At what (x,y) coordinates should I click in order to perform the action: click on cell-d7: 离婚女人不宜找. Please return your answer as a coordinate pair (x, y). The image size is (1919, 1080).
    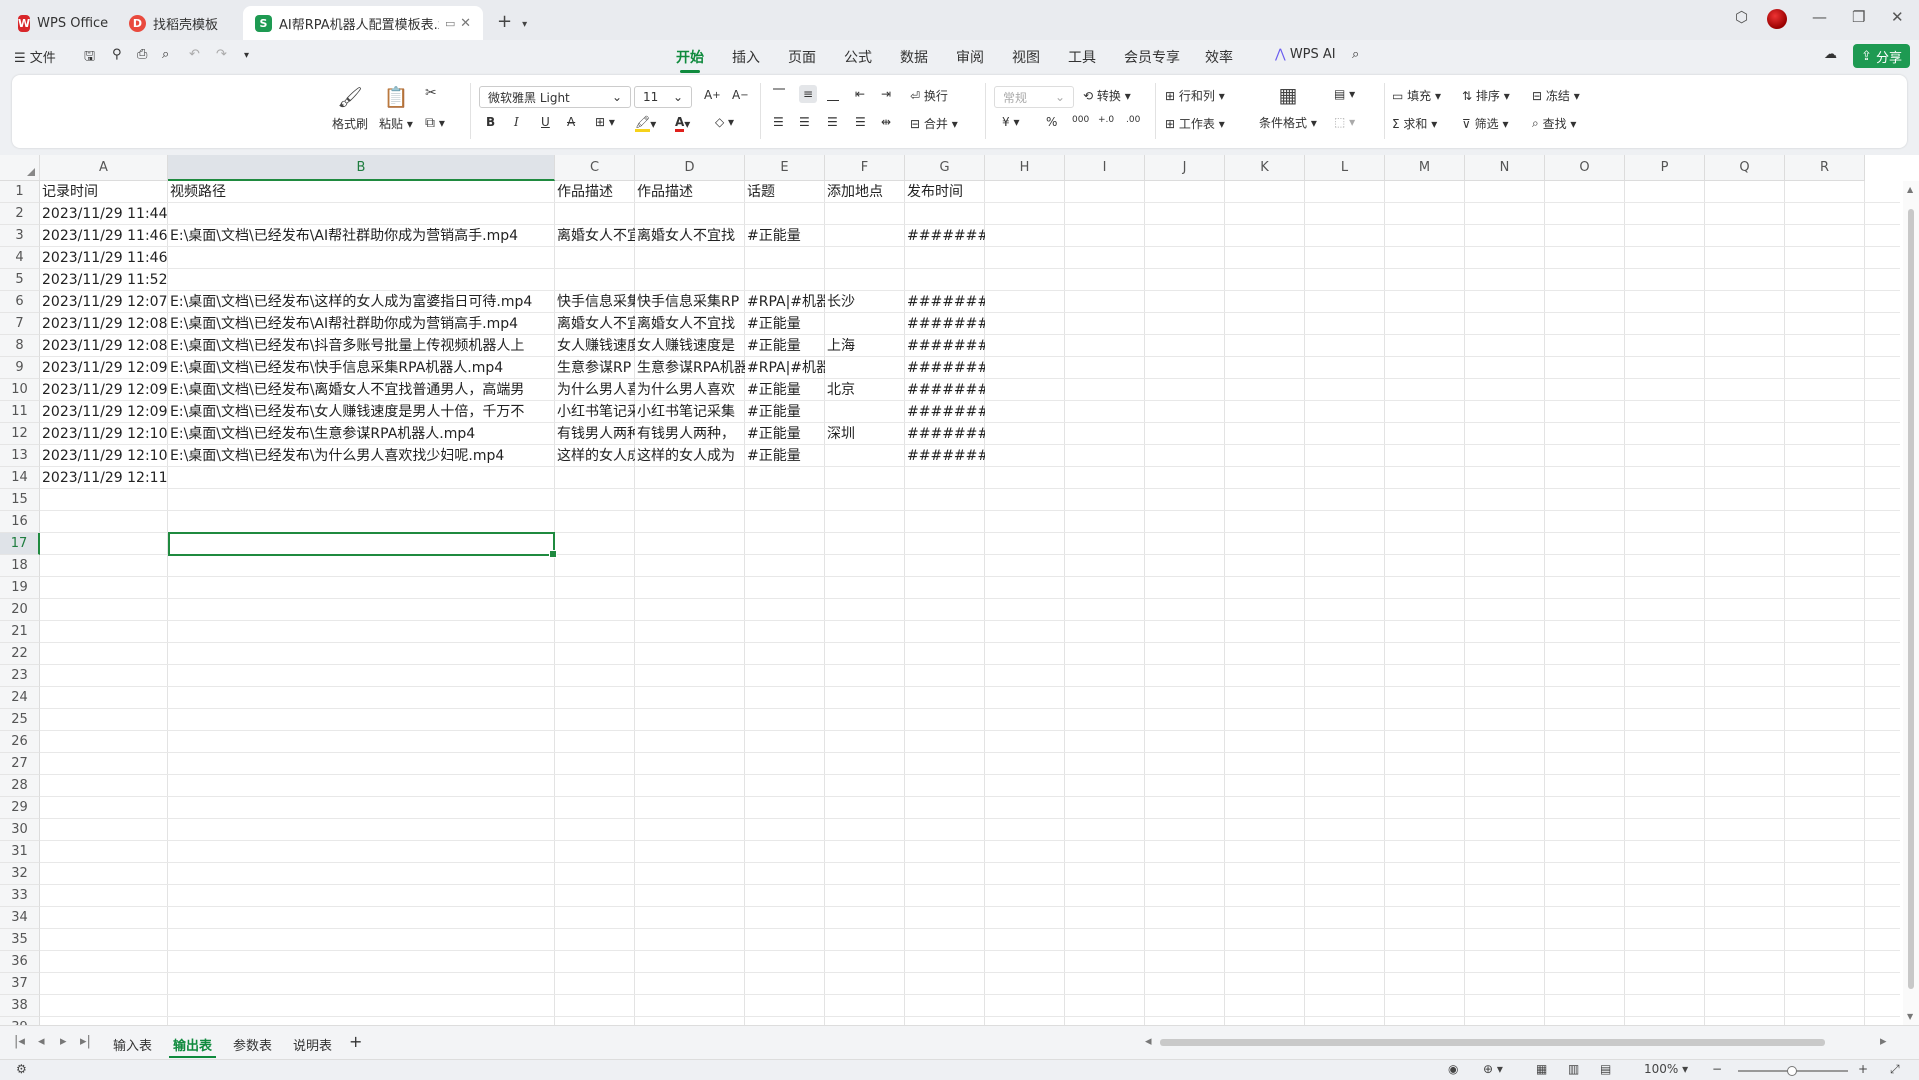
    Looking at the image, I should click on (690, 324).